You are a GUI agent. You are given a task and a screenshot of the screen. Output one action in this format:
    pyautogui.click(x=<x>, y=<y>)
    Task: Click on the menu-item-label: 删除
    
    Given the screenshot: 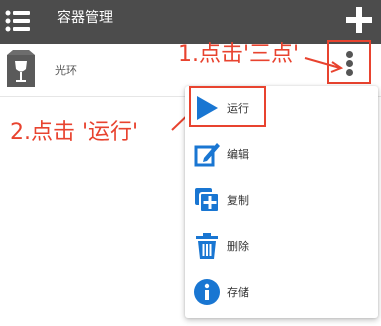 What is the action you would take?
    pyautogui.click(x=238, y=246)
    